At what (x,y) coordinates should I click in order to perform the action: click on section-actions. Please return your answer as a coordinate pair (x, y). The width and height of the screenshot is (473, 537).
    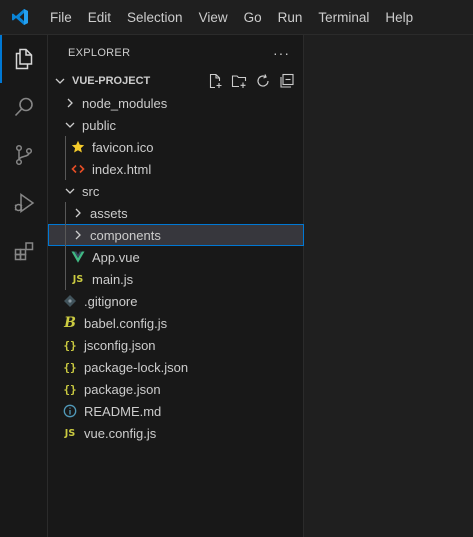
    Looking at the image, I should click on (250, 81).